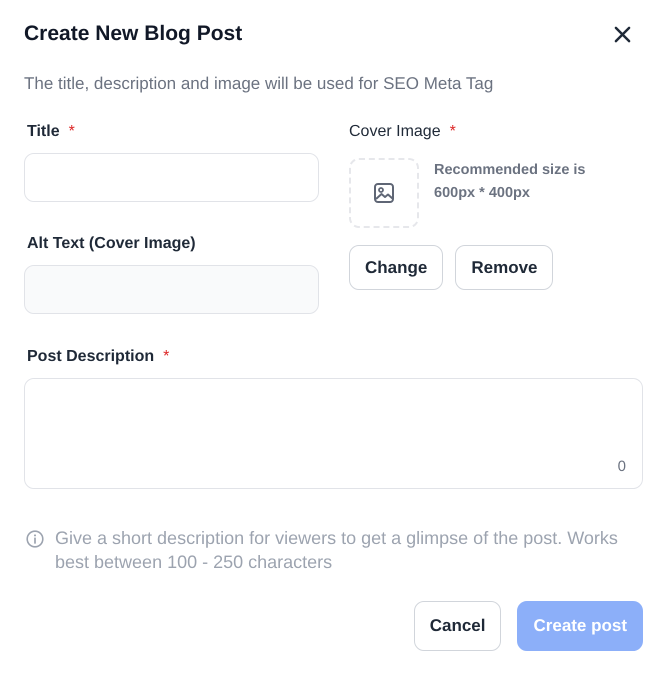 Image resolution: width=672 pixels, height=675 pixels. I want to click on help-text: Give a short description for viewers to get a glimpse of the post. Works best between 100 - 250 characters, so click(337, 550).